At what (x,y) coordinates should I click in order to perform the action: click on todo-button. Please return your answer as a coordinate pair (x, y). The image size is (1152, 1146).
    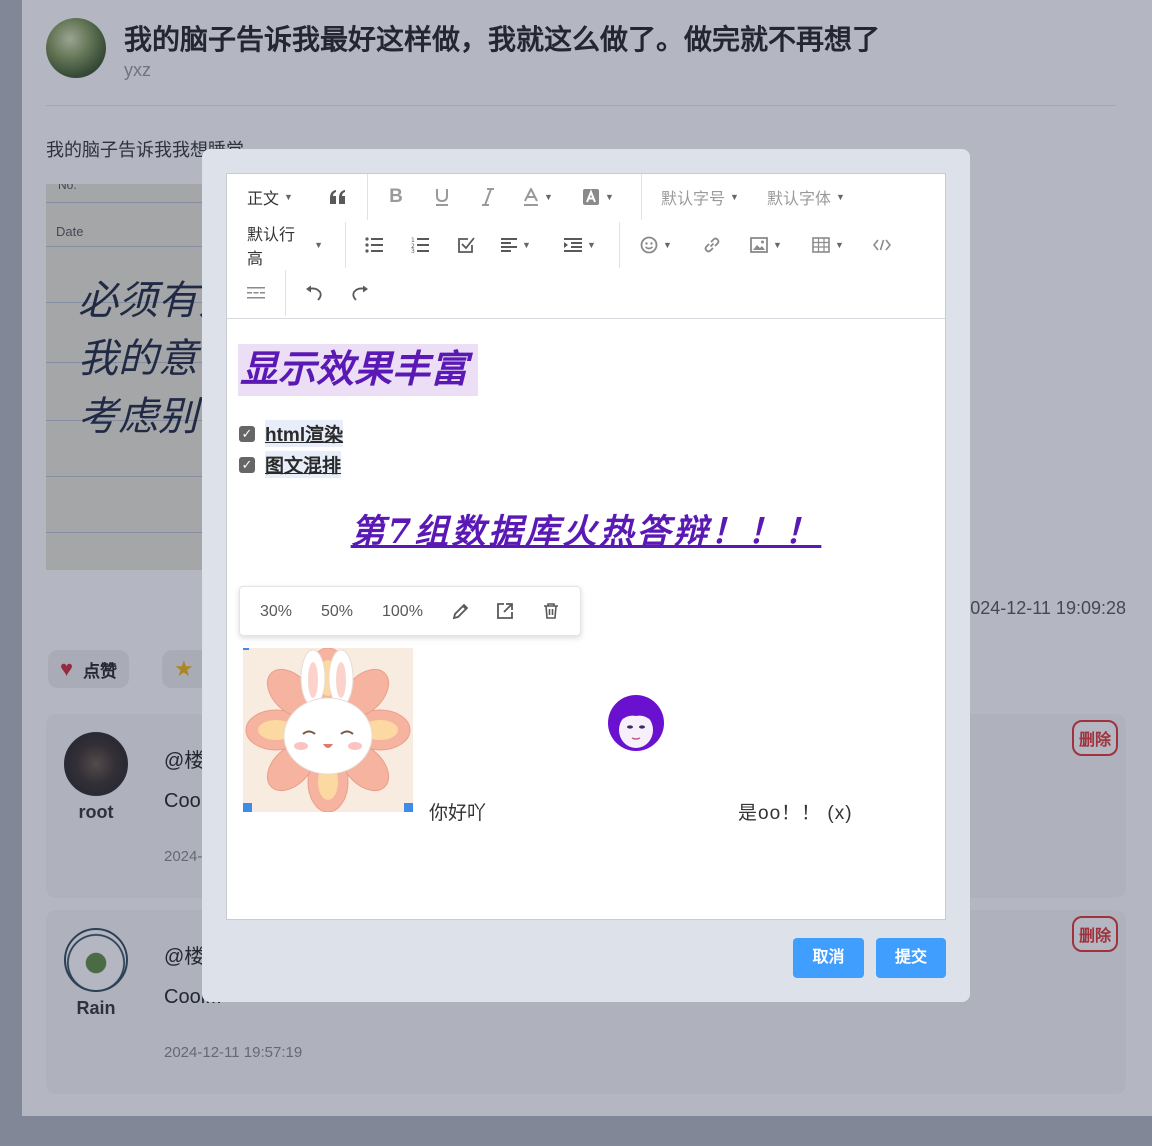
    Looking at the image, I should click on (466, 245).